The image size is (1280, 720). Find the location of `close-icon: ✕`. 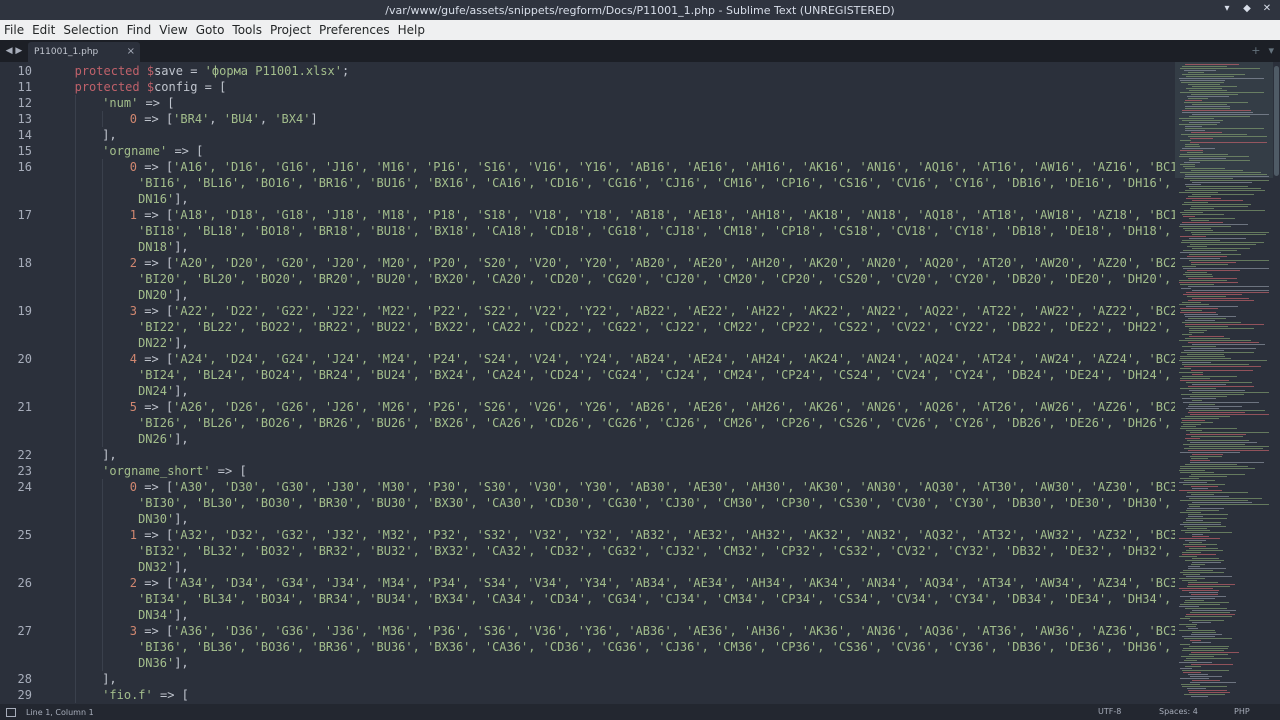

close-icon: ✕ is located at coordinates (1267, 9).